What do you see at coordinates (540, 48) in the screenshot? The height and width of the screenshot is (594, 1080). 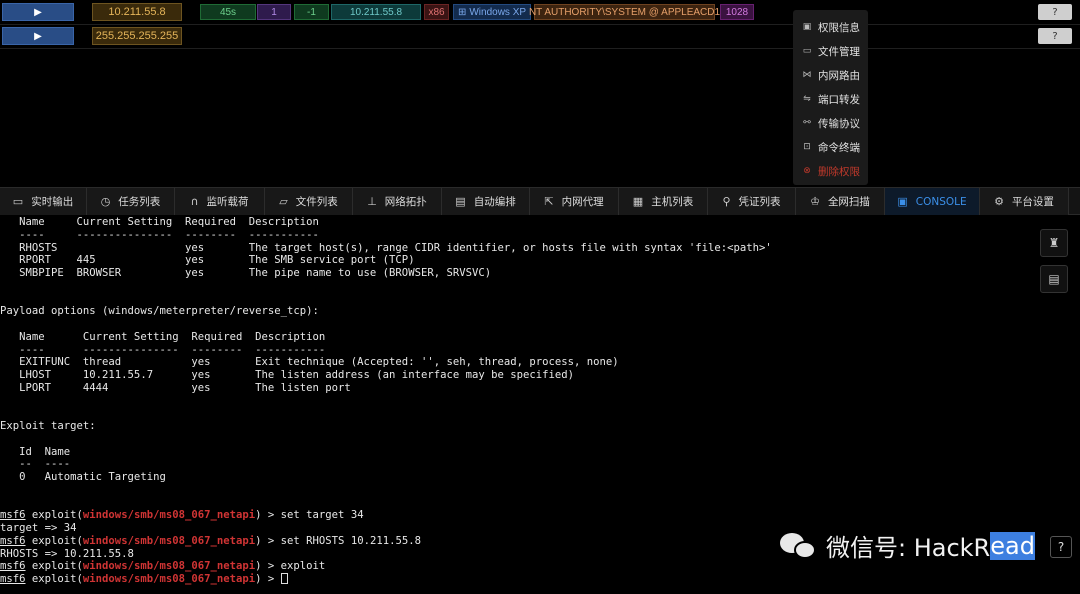 I see `row-divider` at bounding box center [540, 48].